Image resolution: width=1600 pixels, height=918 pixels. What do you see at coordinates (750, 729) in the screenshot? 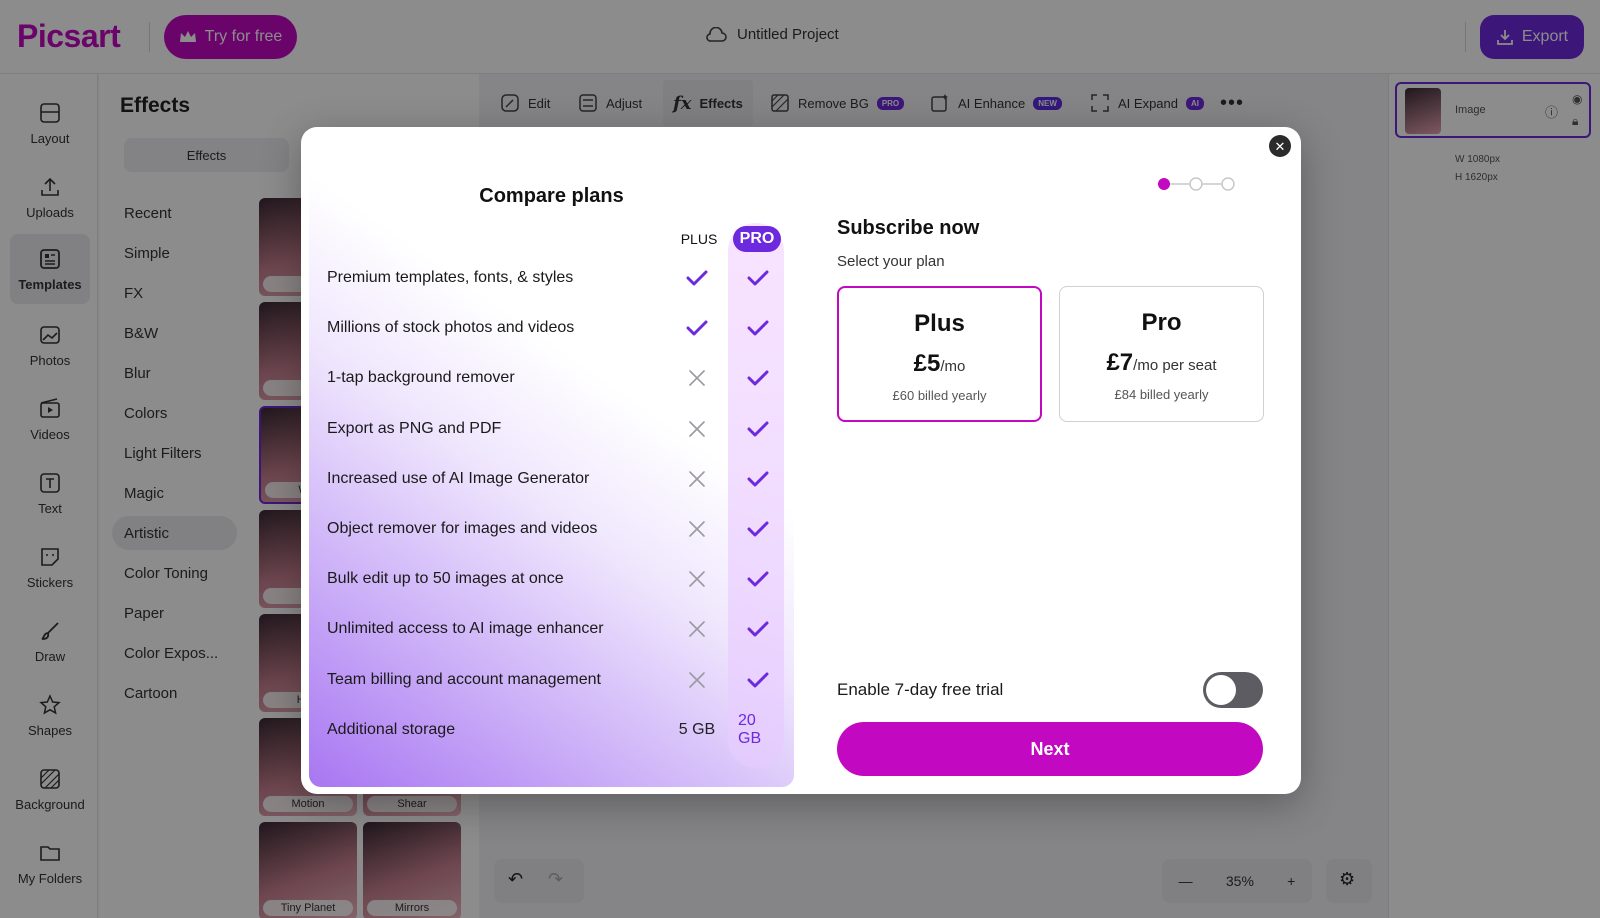
I see `pro-storage-value: 20 GB` at bounding box center [750, 729].